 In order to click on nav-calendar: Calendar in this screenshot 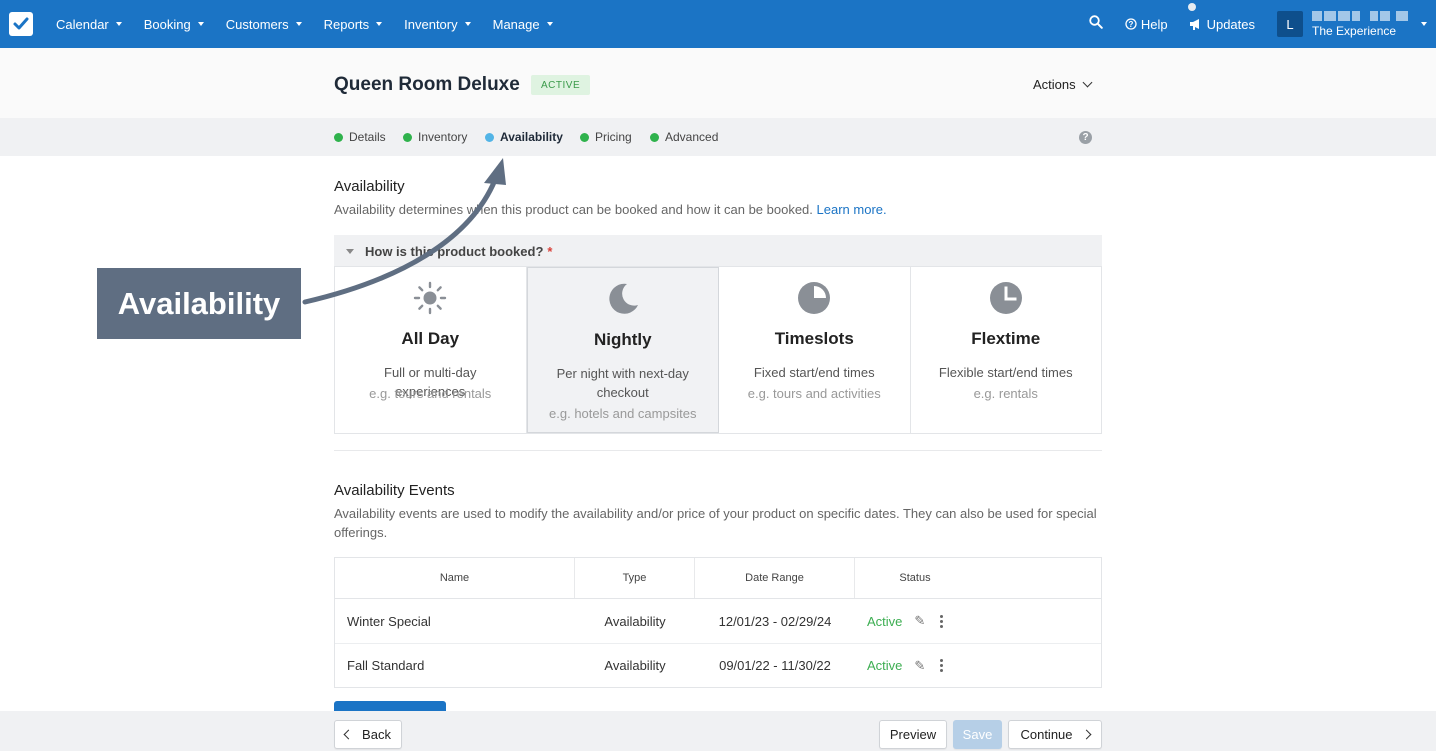, I will do `click(89, 24)`.